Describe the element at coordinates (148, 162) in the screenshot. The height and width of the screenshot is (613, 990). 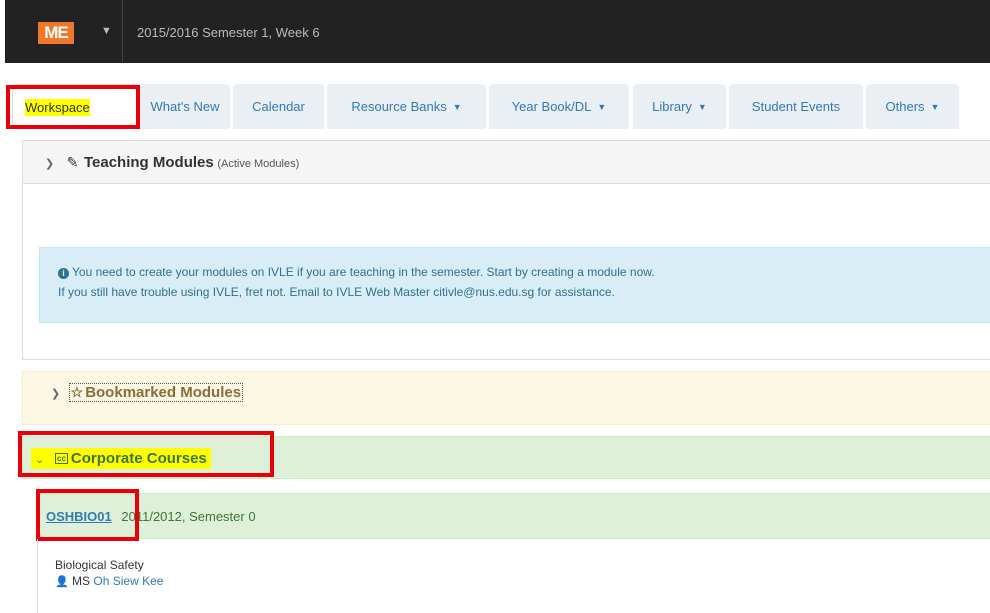
I see `teaching-modules-title: Teaching Modules` at that location.